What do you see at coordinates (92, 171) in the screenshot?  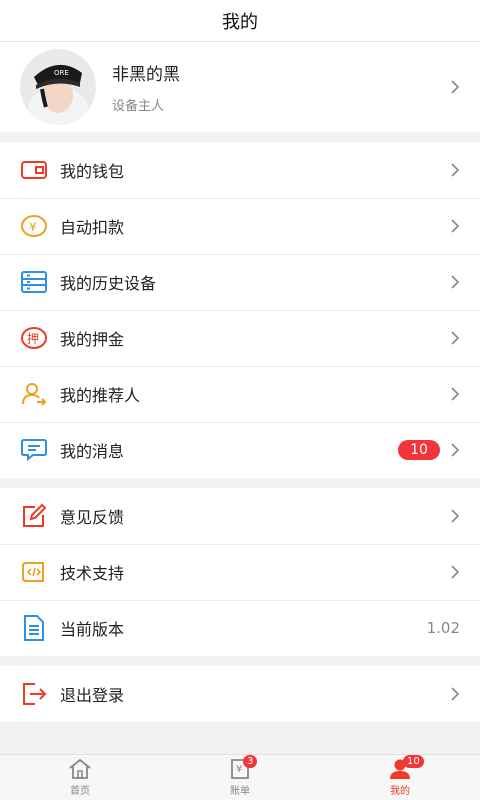 I see `menu-label: 我的钱包` at bounding box center [92, 171].